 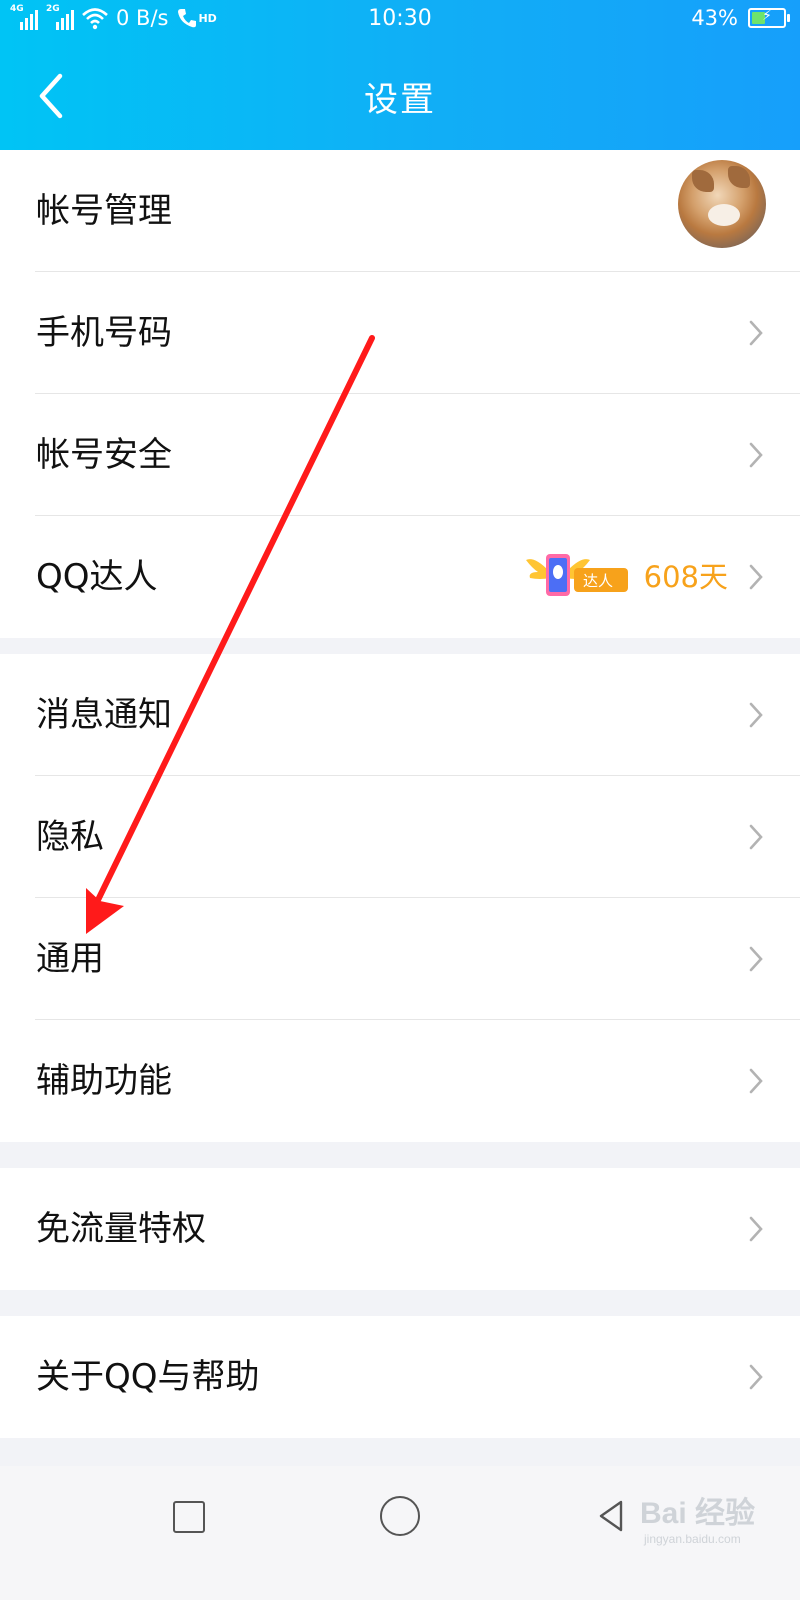 I want to click on settings-item-account-management: 帐号管理, so click(x=400, y=211).